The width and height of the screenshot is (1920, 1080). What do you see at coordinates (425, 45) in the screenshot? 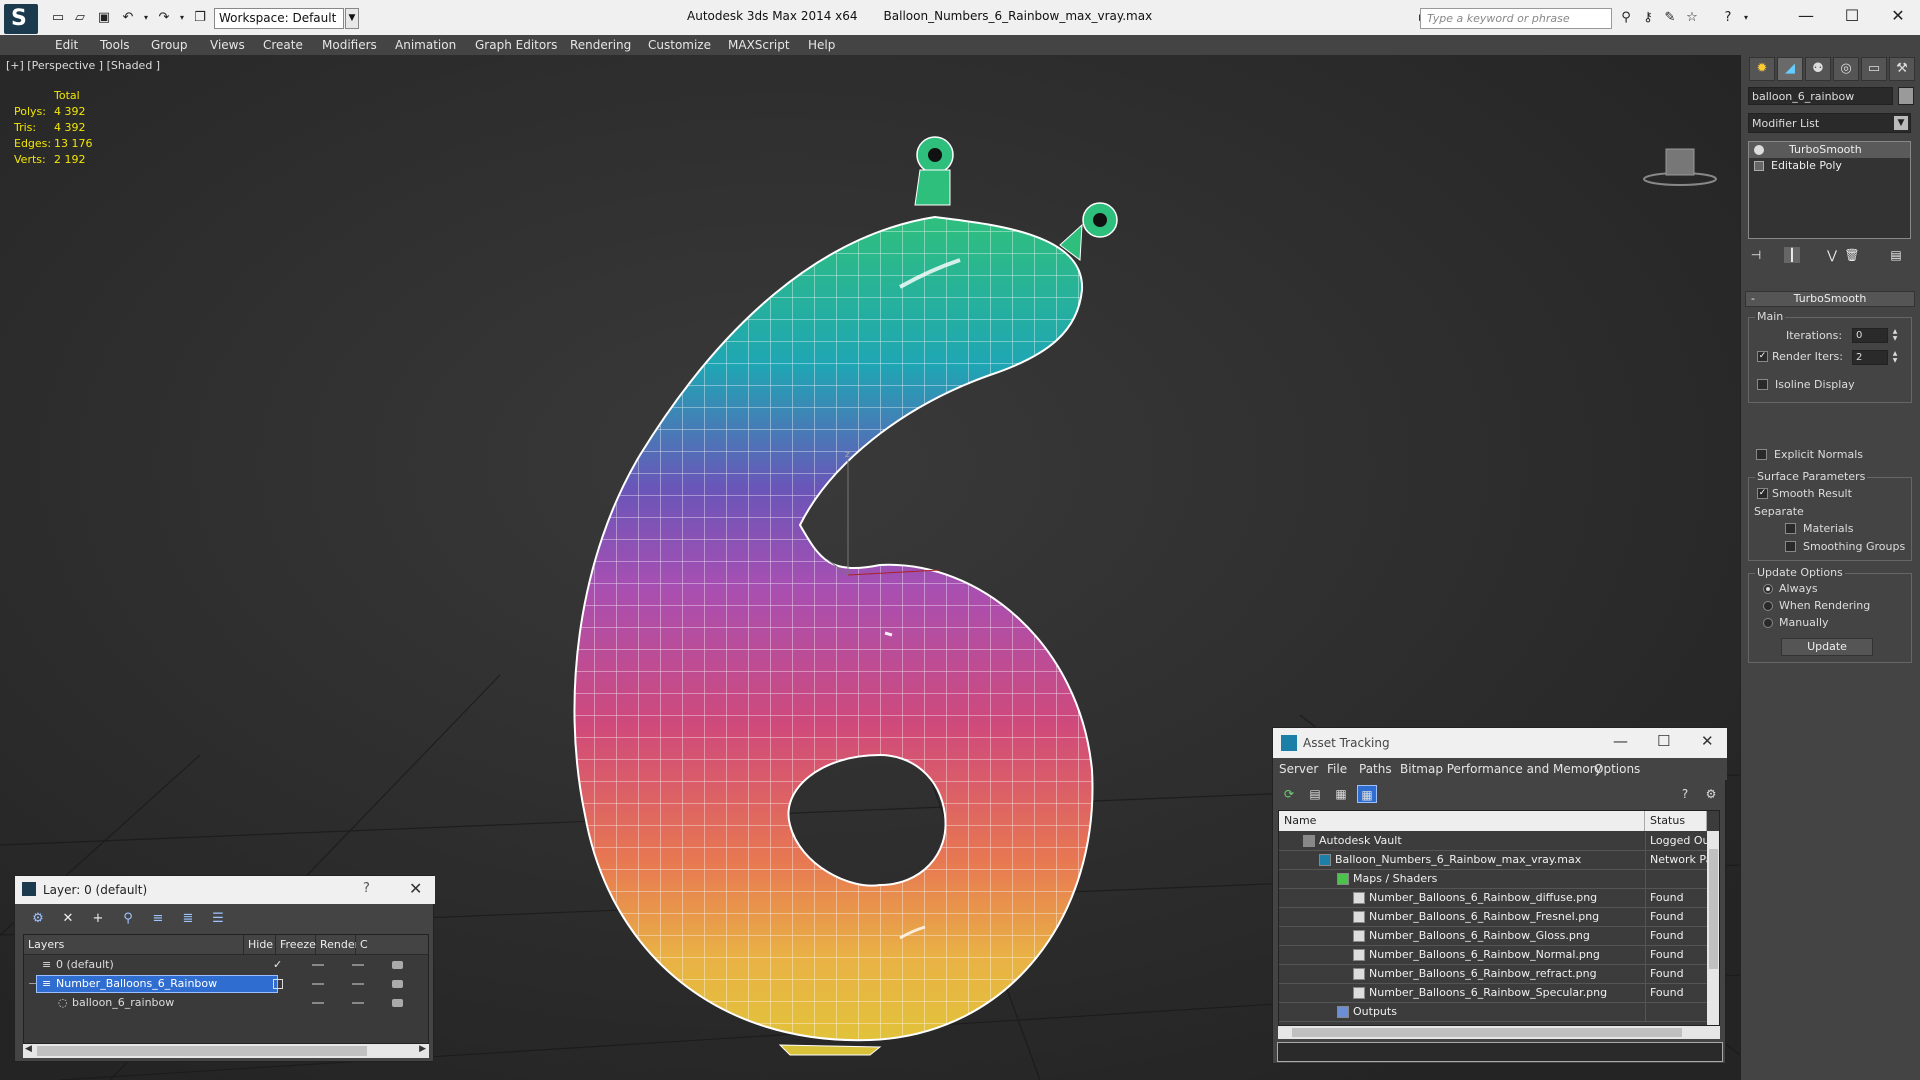
I see `menu-animation: Animation` at bounding box center [425, 45].